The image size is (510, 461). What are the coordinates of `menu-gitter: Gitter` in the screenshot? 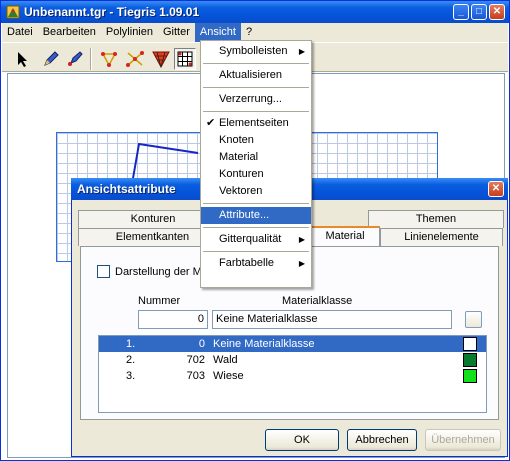 It's located at (176, 32).